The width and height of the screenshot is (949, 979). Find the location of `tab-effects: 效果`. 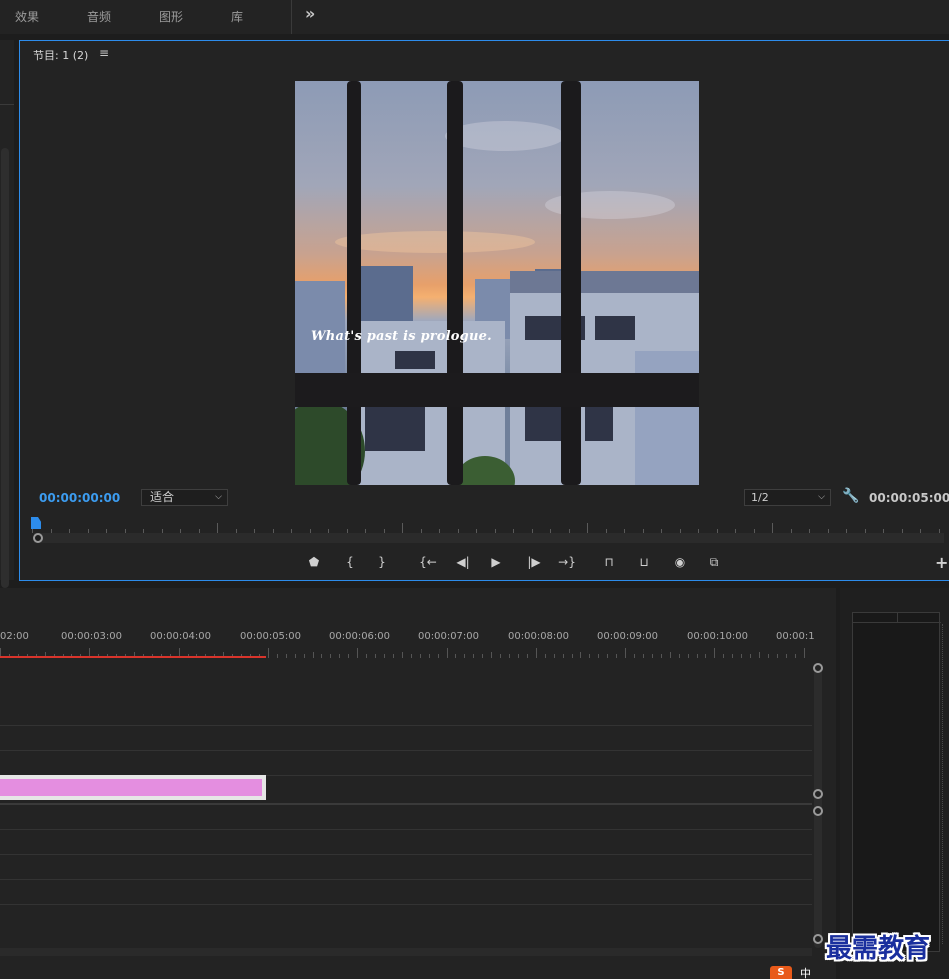

tab-effects: 效果 is located at coordinates (27, 16).